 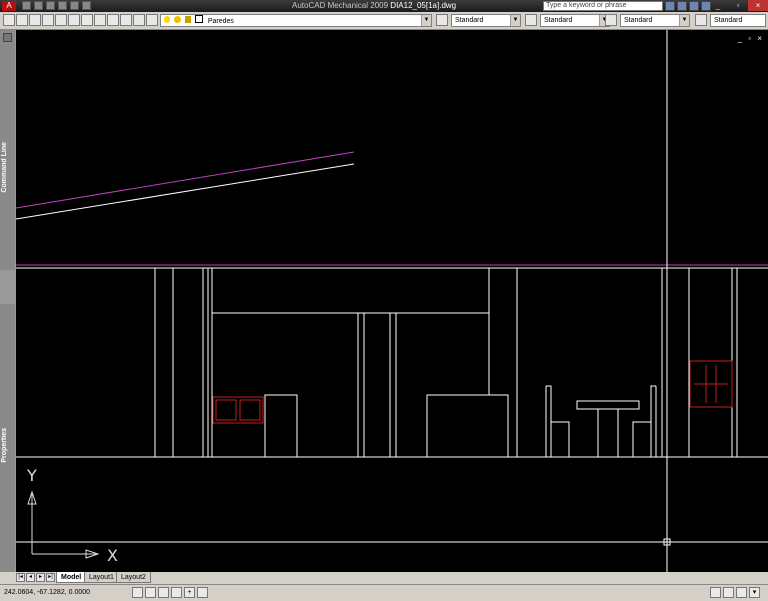 What do you see at coordinates (133, 577) in the screenshot?
I see `tab-layout2: Layout2` at bounding box center [133, 577].